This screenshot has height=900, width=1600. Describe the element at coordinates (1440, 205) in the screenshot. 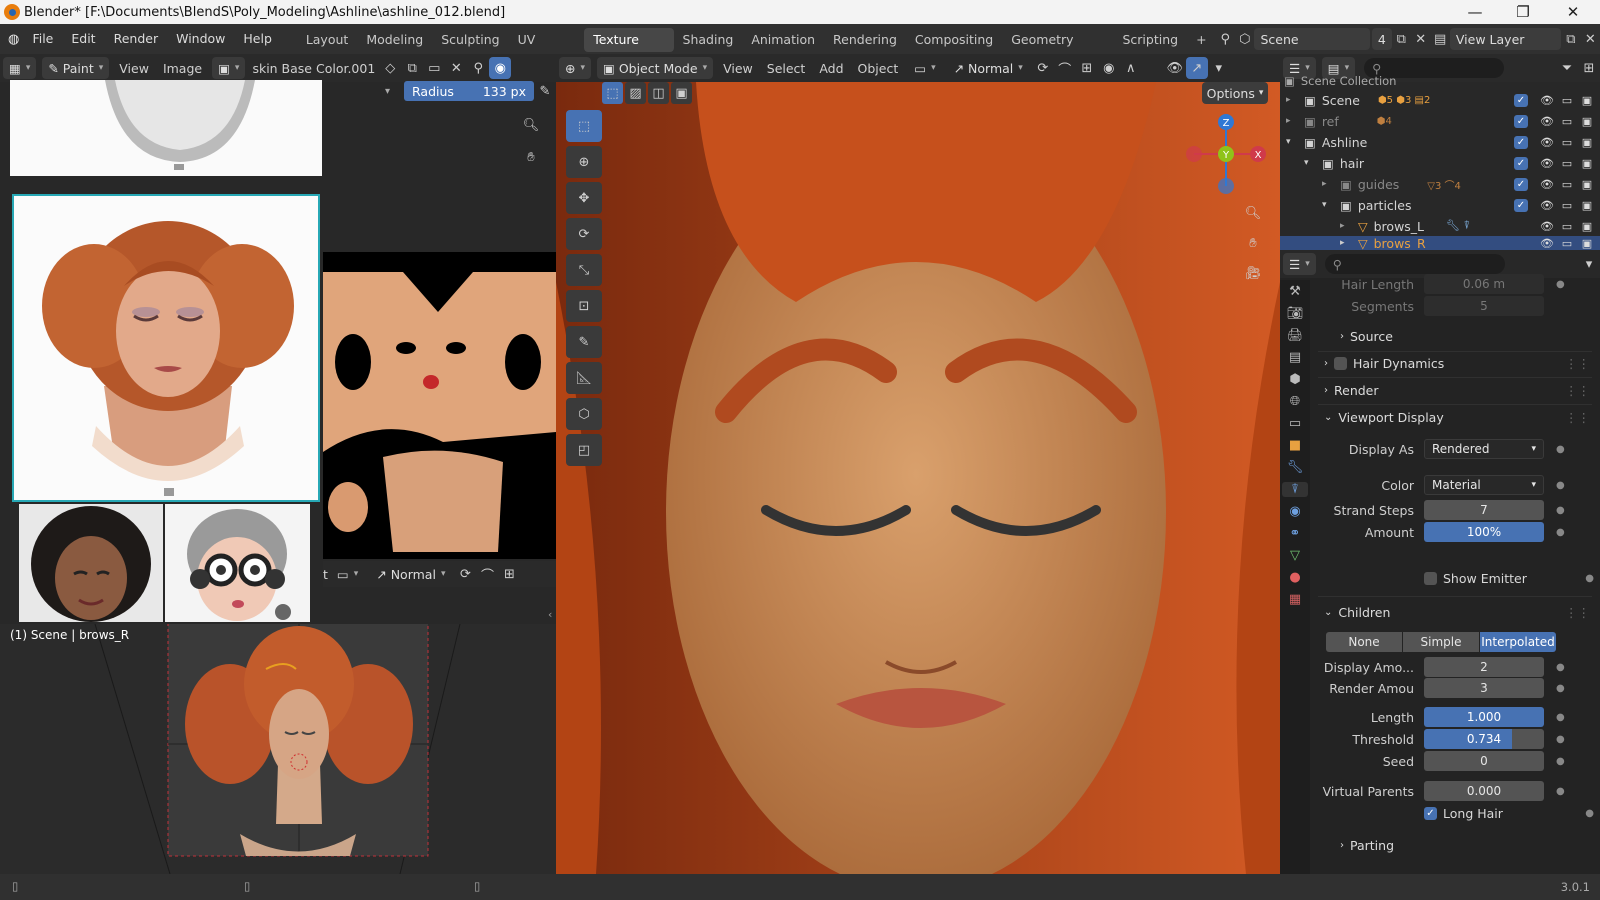

I see `outliner-row-particles: ▾ ▣ particles ✓ 👁︎ ▭ ▣` at that location.